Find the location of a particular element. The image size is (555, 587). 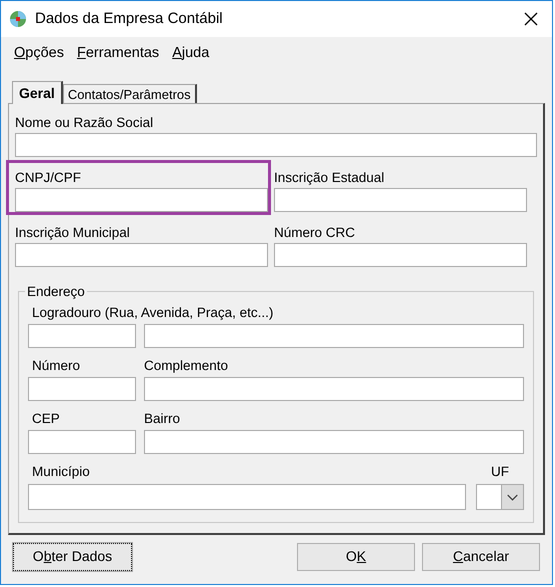

tab: Geral is located at coordinates (37, 92).